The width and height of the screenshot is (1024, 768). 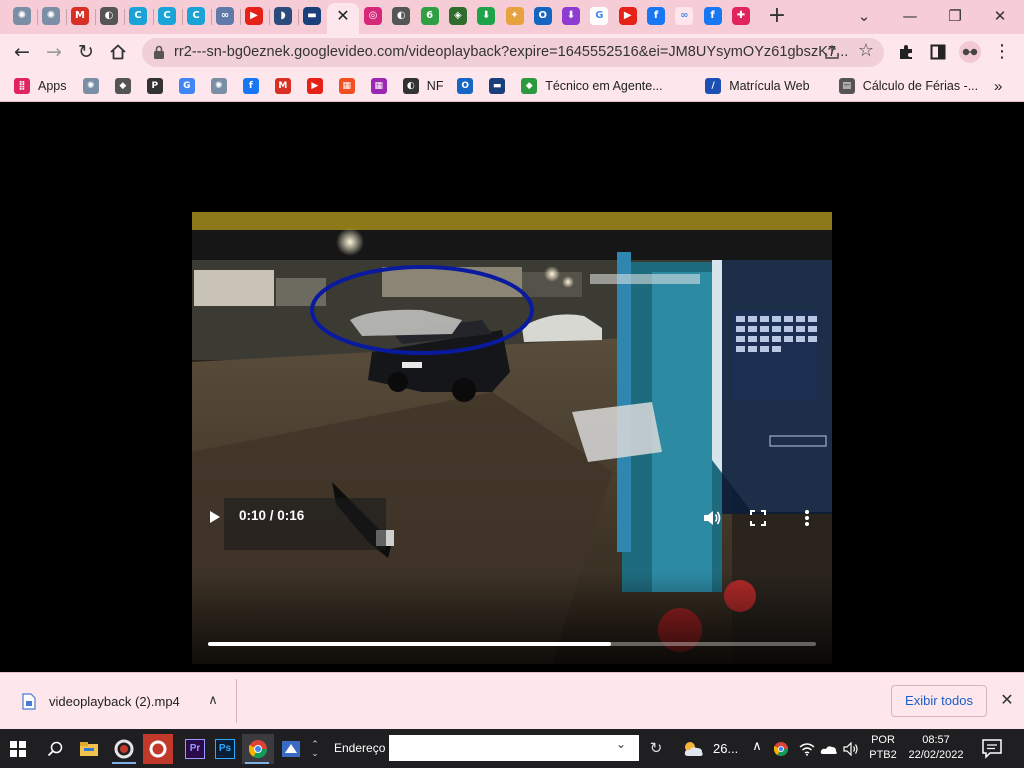 I want to click on tab-separator, so click(x=298, y=17).